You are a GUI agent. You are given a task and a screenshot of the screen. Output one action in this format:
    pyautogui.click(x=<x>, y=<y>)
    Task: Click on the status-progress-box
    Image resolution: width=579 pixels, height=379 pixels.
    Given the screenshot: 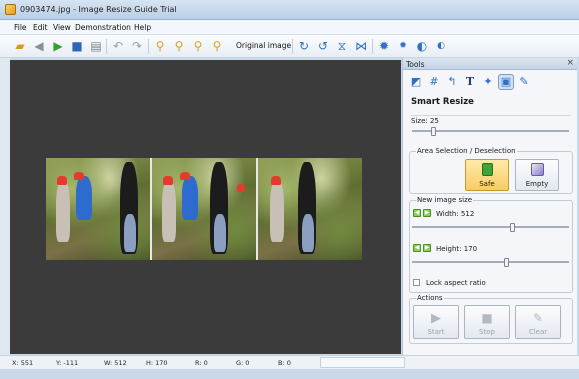 What is the action you would take?
    pyautogui.click(x=362, y=362)
    